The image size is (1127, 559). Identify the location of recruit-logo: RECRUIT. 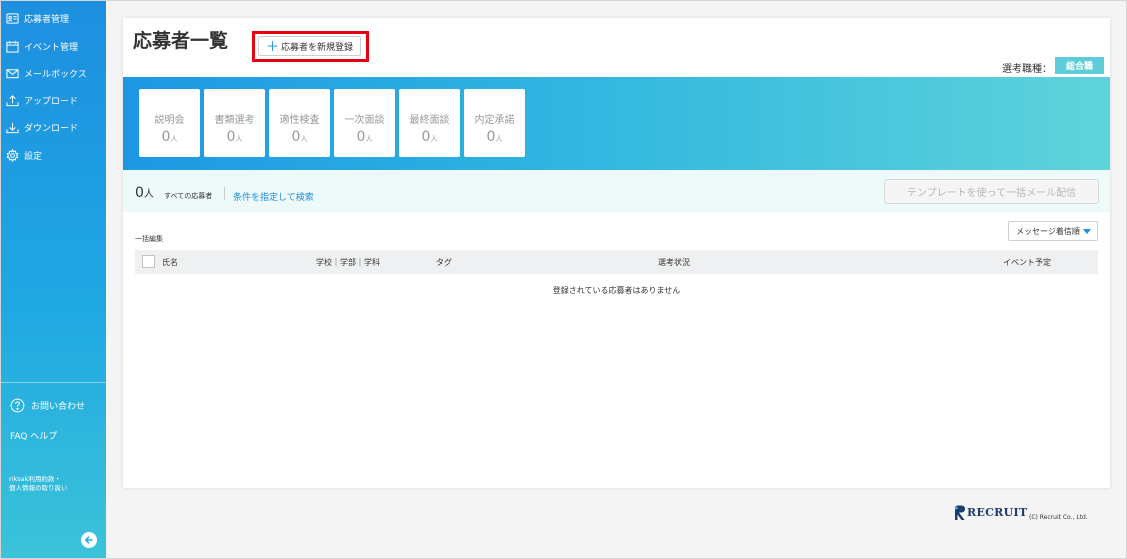
(990, 512).